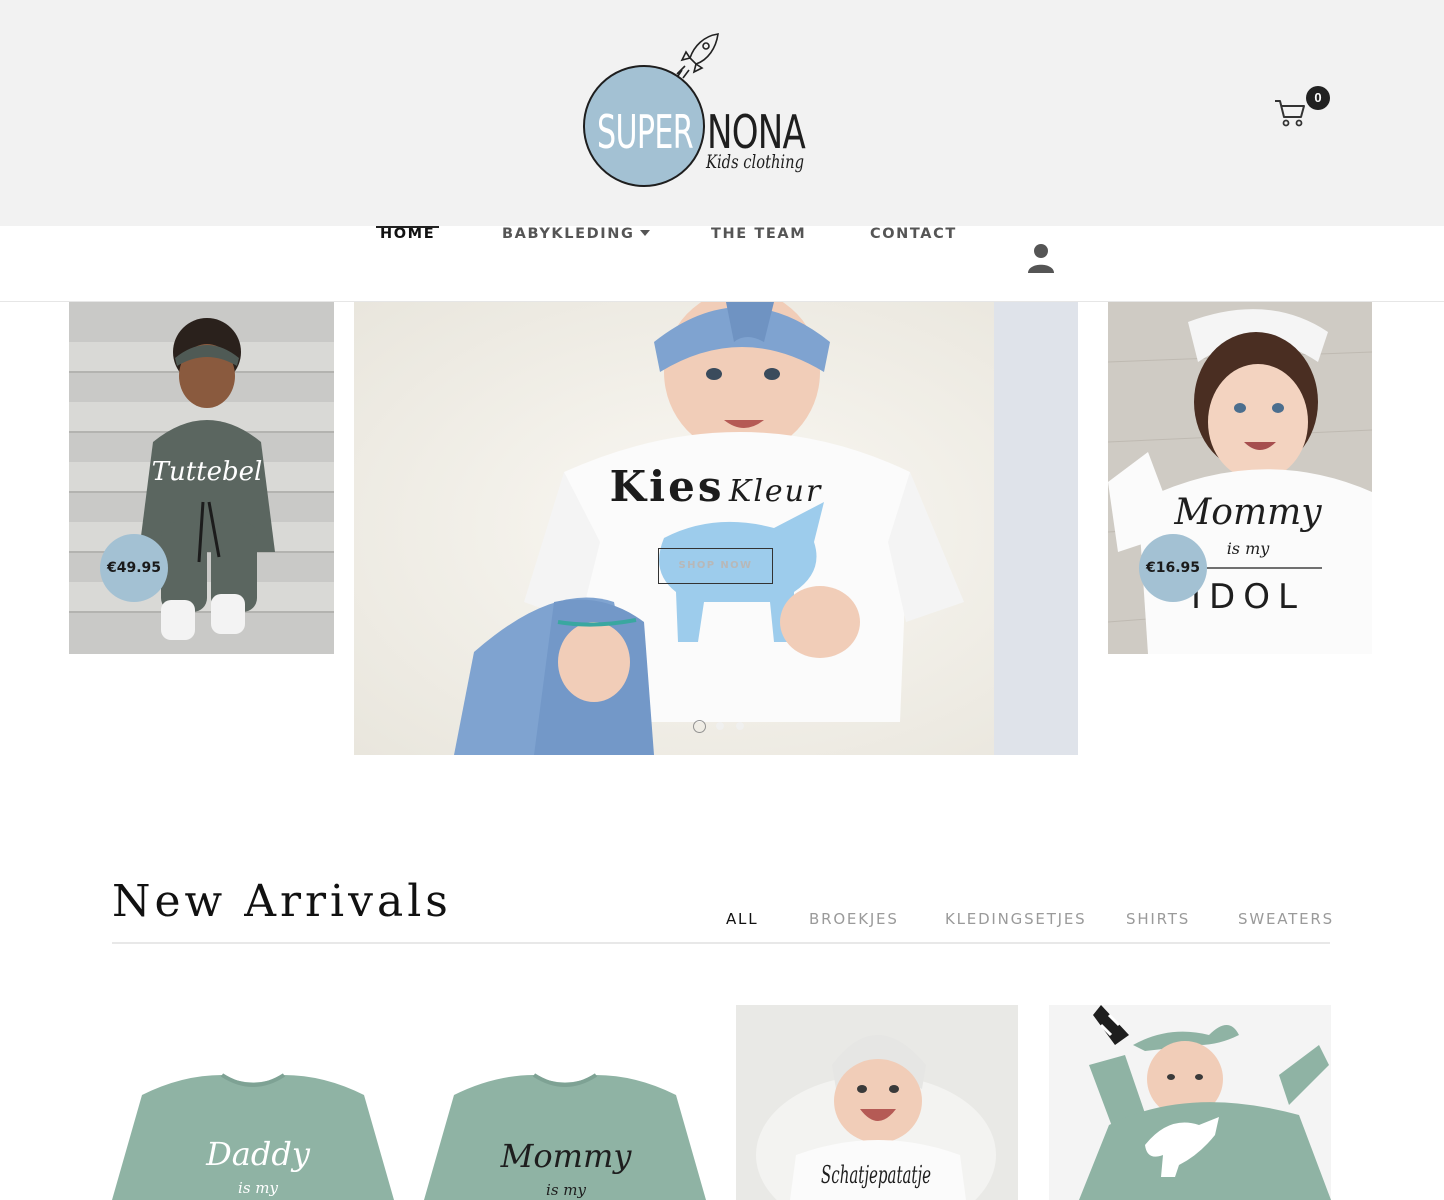  I want to click on product-image: Mommy is my, so click(565, 1102).